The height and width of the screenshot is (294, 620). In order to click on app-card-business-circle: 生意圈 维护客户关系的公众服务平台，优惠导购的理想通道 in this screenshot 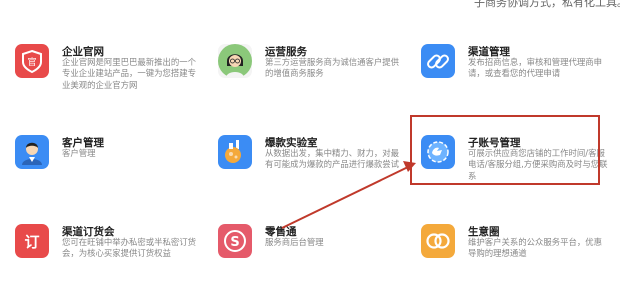, I will do `click(516, 259)`.